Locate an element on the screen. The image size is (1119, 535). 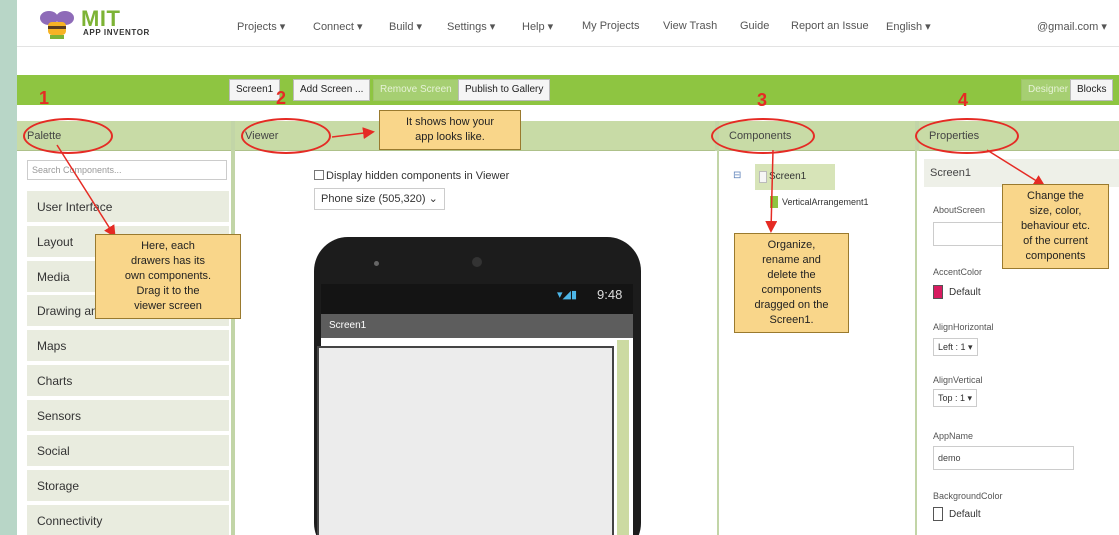
highlight-circle-components is located at coordinates (763, 136).